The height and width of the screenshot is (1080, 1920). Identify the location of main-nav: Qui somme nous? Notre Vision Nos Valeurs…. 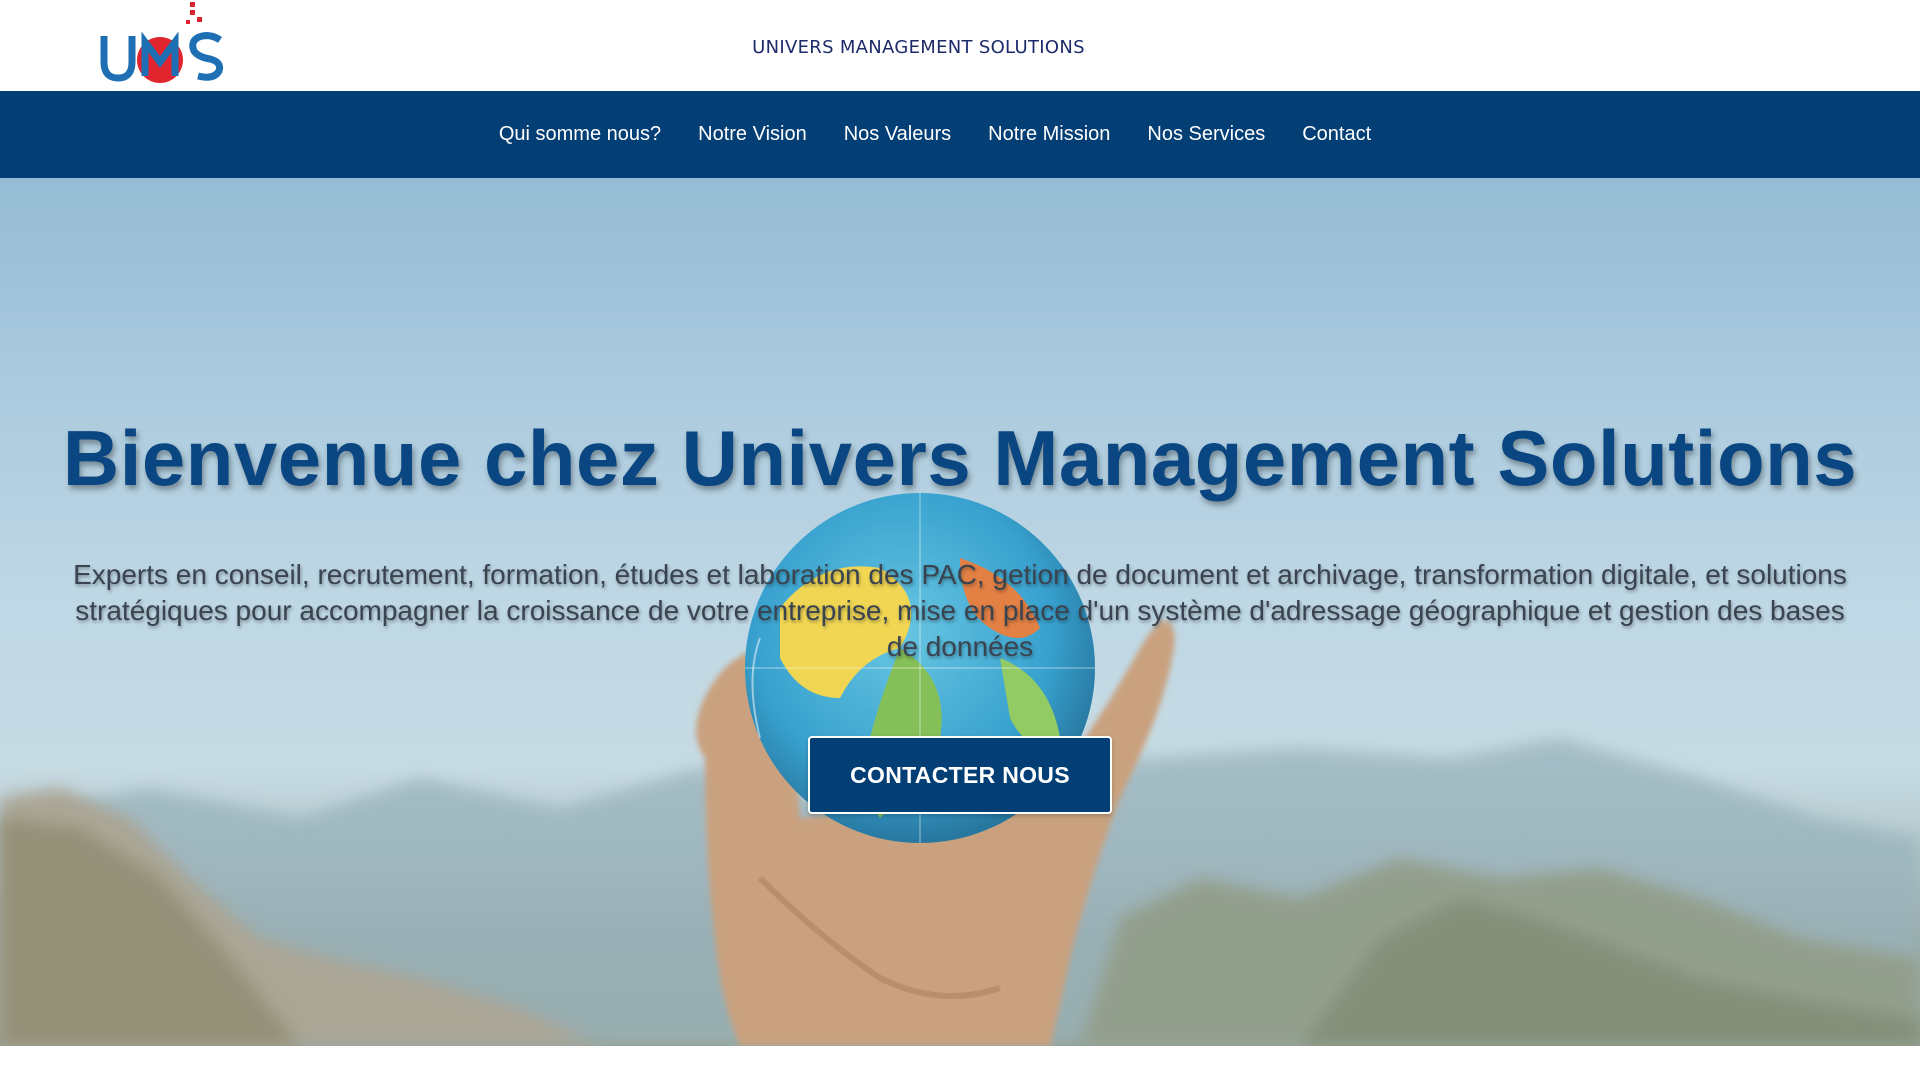
(960, 134).